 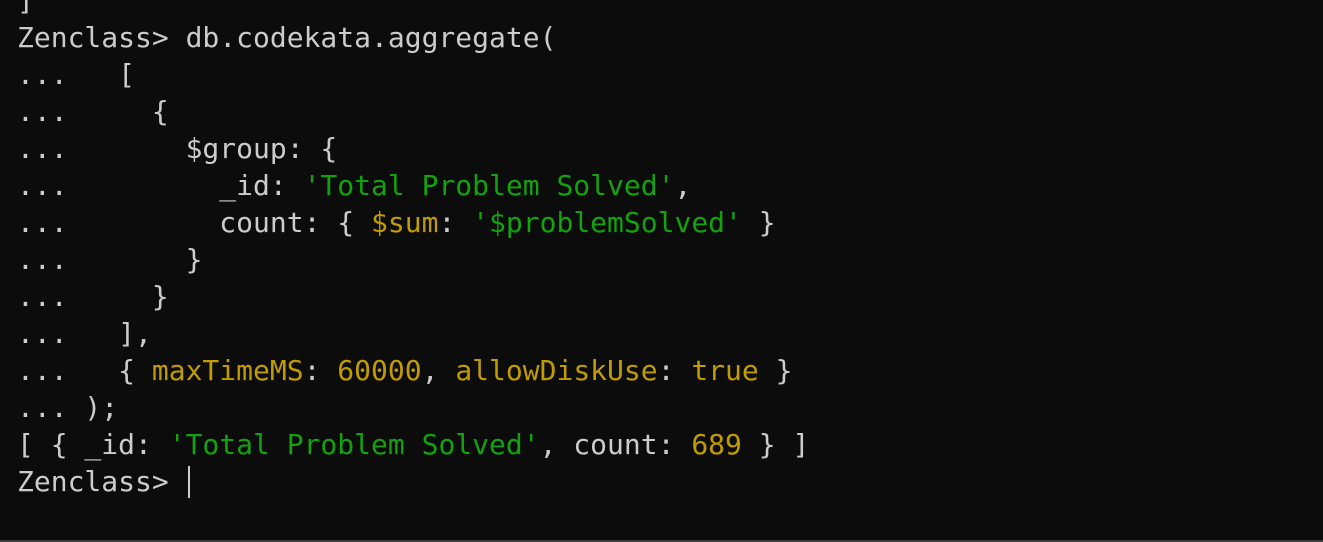 What do you see at coordinates (413, 9) in the screenshot?
I see `terminal-line: ]` at bounding box center [413, 9].